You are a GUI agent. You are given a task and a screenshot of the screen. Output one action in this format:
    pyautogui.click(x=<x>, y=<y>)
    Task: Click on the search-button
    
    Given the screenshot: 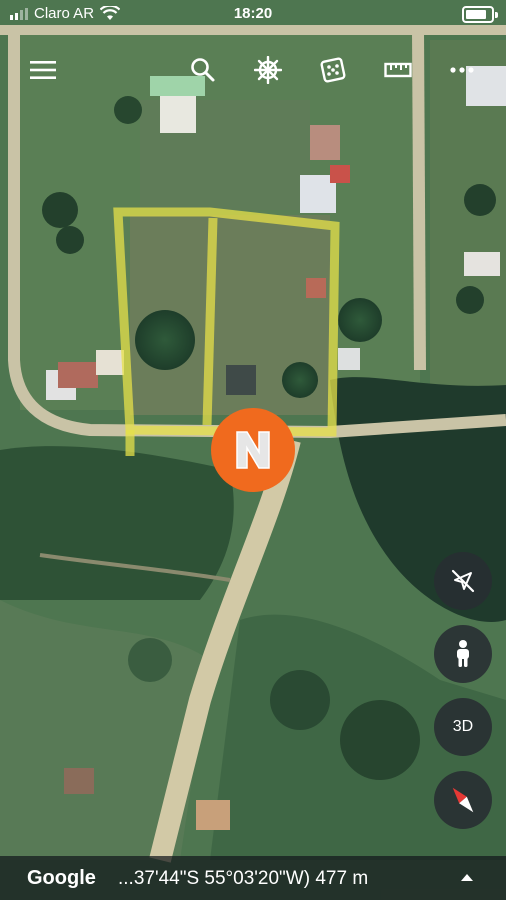 What is the action you would take?
    pyautogui.click(x=203, y=70)
    